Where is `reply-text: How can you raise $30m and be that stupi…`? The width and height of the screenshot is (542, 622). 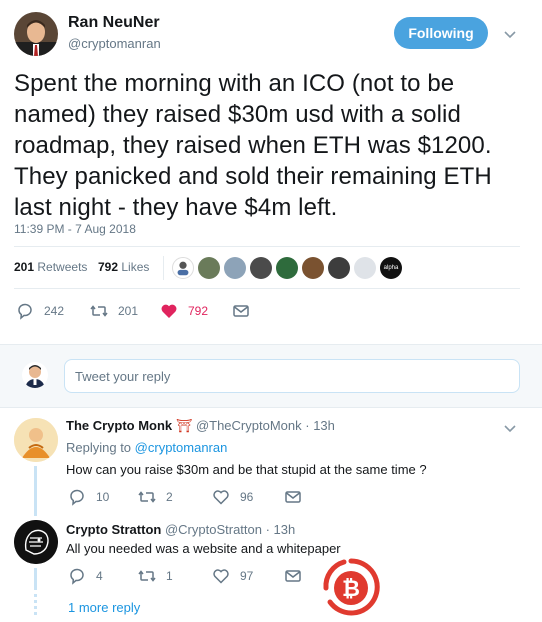
reply-text: How can you raise $30m and be that stupi… is located at coordinates (246, 469).